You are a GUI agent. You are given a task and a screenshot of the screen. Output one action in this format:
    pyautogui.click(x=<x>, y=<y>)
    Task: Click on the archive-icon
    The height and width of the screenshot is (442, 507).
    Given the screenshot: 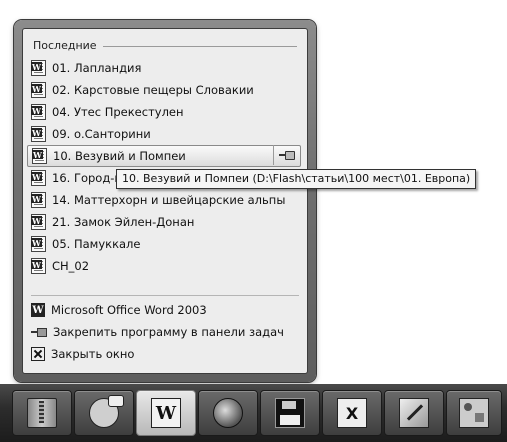 What is the action you would take?
    pyautogui.click(x=42, y=413)
    